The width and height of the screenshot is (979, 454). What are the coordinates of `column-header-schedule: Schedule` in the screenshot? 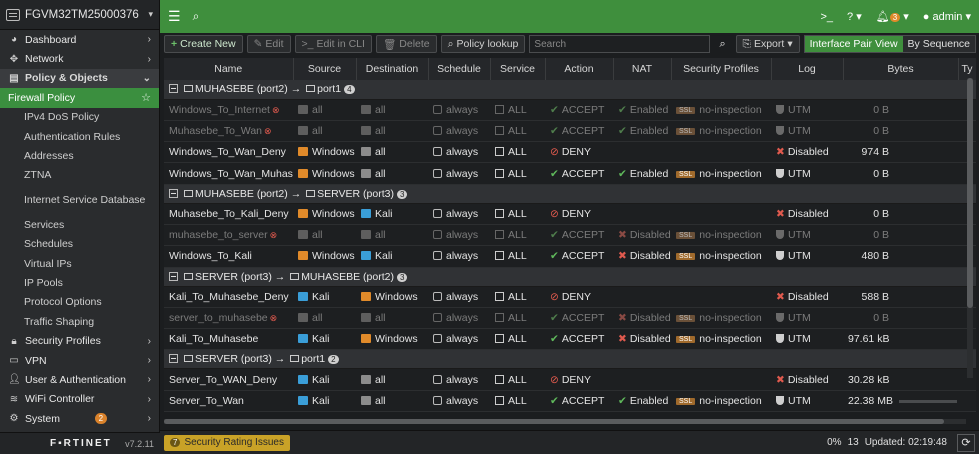 It's located at (459, 69).